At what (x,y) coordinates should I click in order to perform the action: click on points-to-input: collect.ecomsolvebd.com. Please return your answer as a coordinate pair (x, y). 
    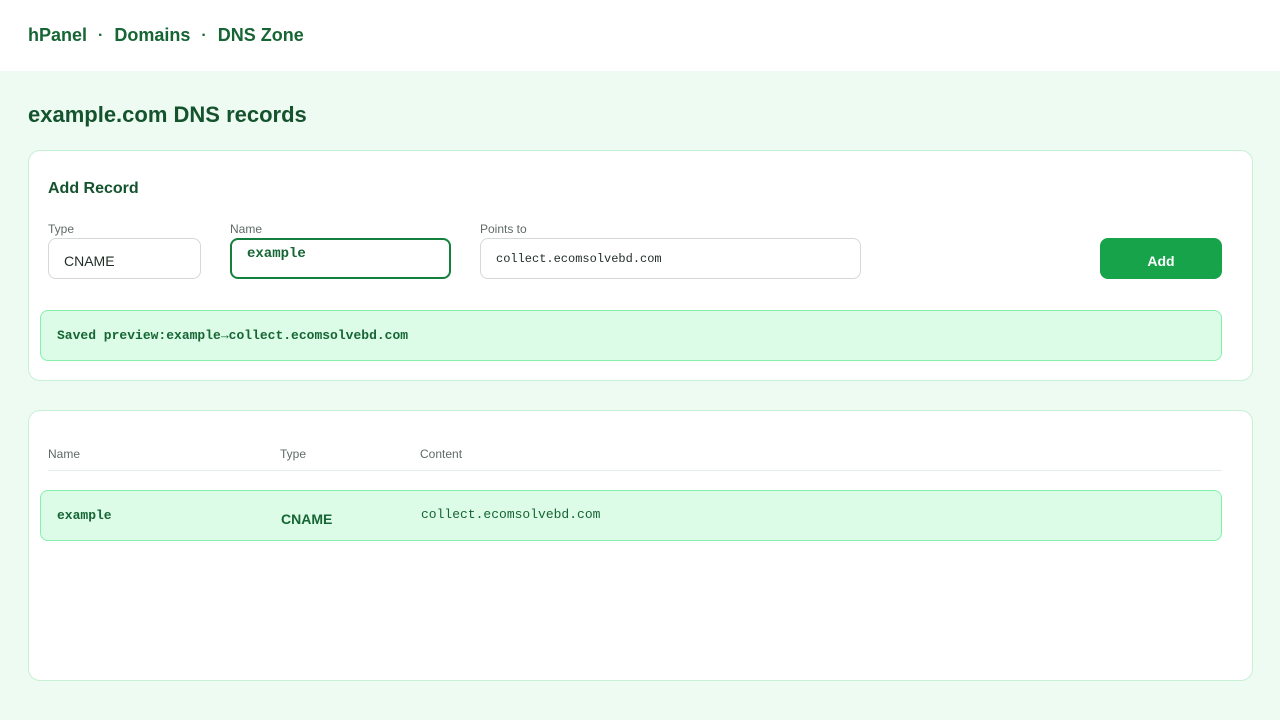
    Looking at the image, I should click on (670, 258).